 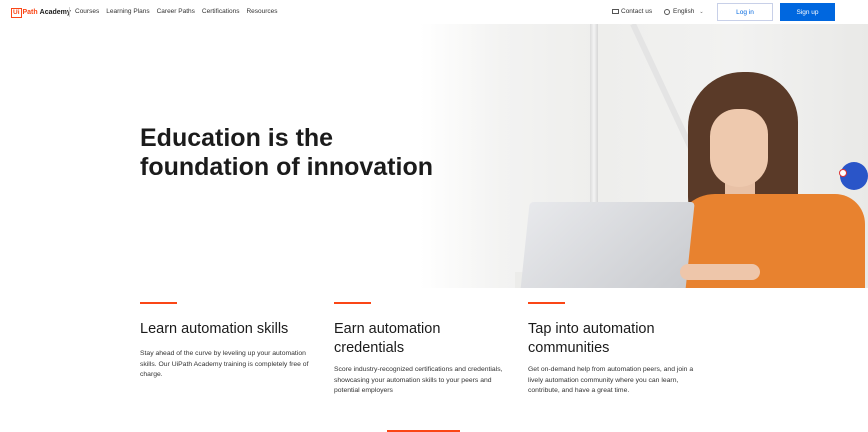 I want to click on laptop, so click(x=607, y=245).